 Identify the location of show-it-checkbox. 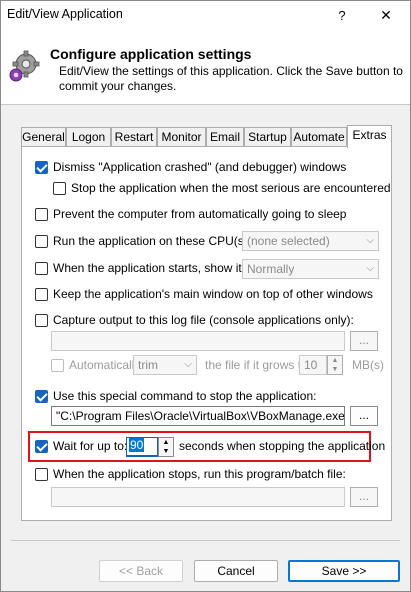
(41, 268).